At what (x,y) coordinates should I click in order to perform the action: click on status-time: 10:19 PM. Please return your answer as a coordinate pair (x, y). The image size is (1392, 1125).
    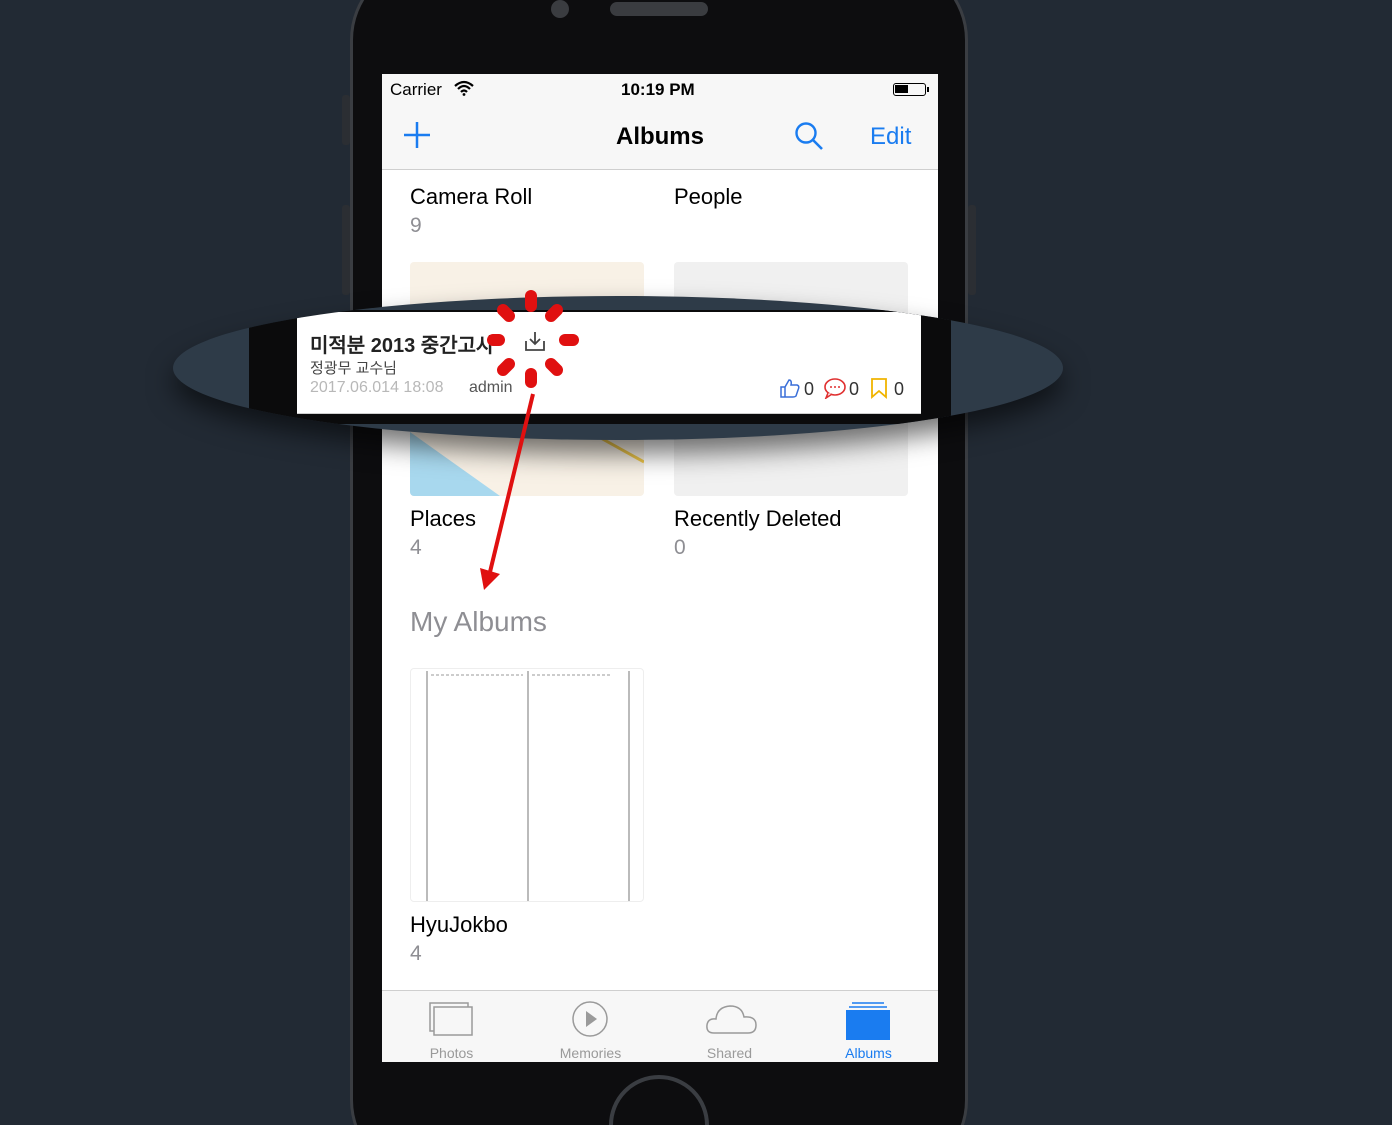
    Looking at the image, I should click on (658, 89).